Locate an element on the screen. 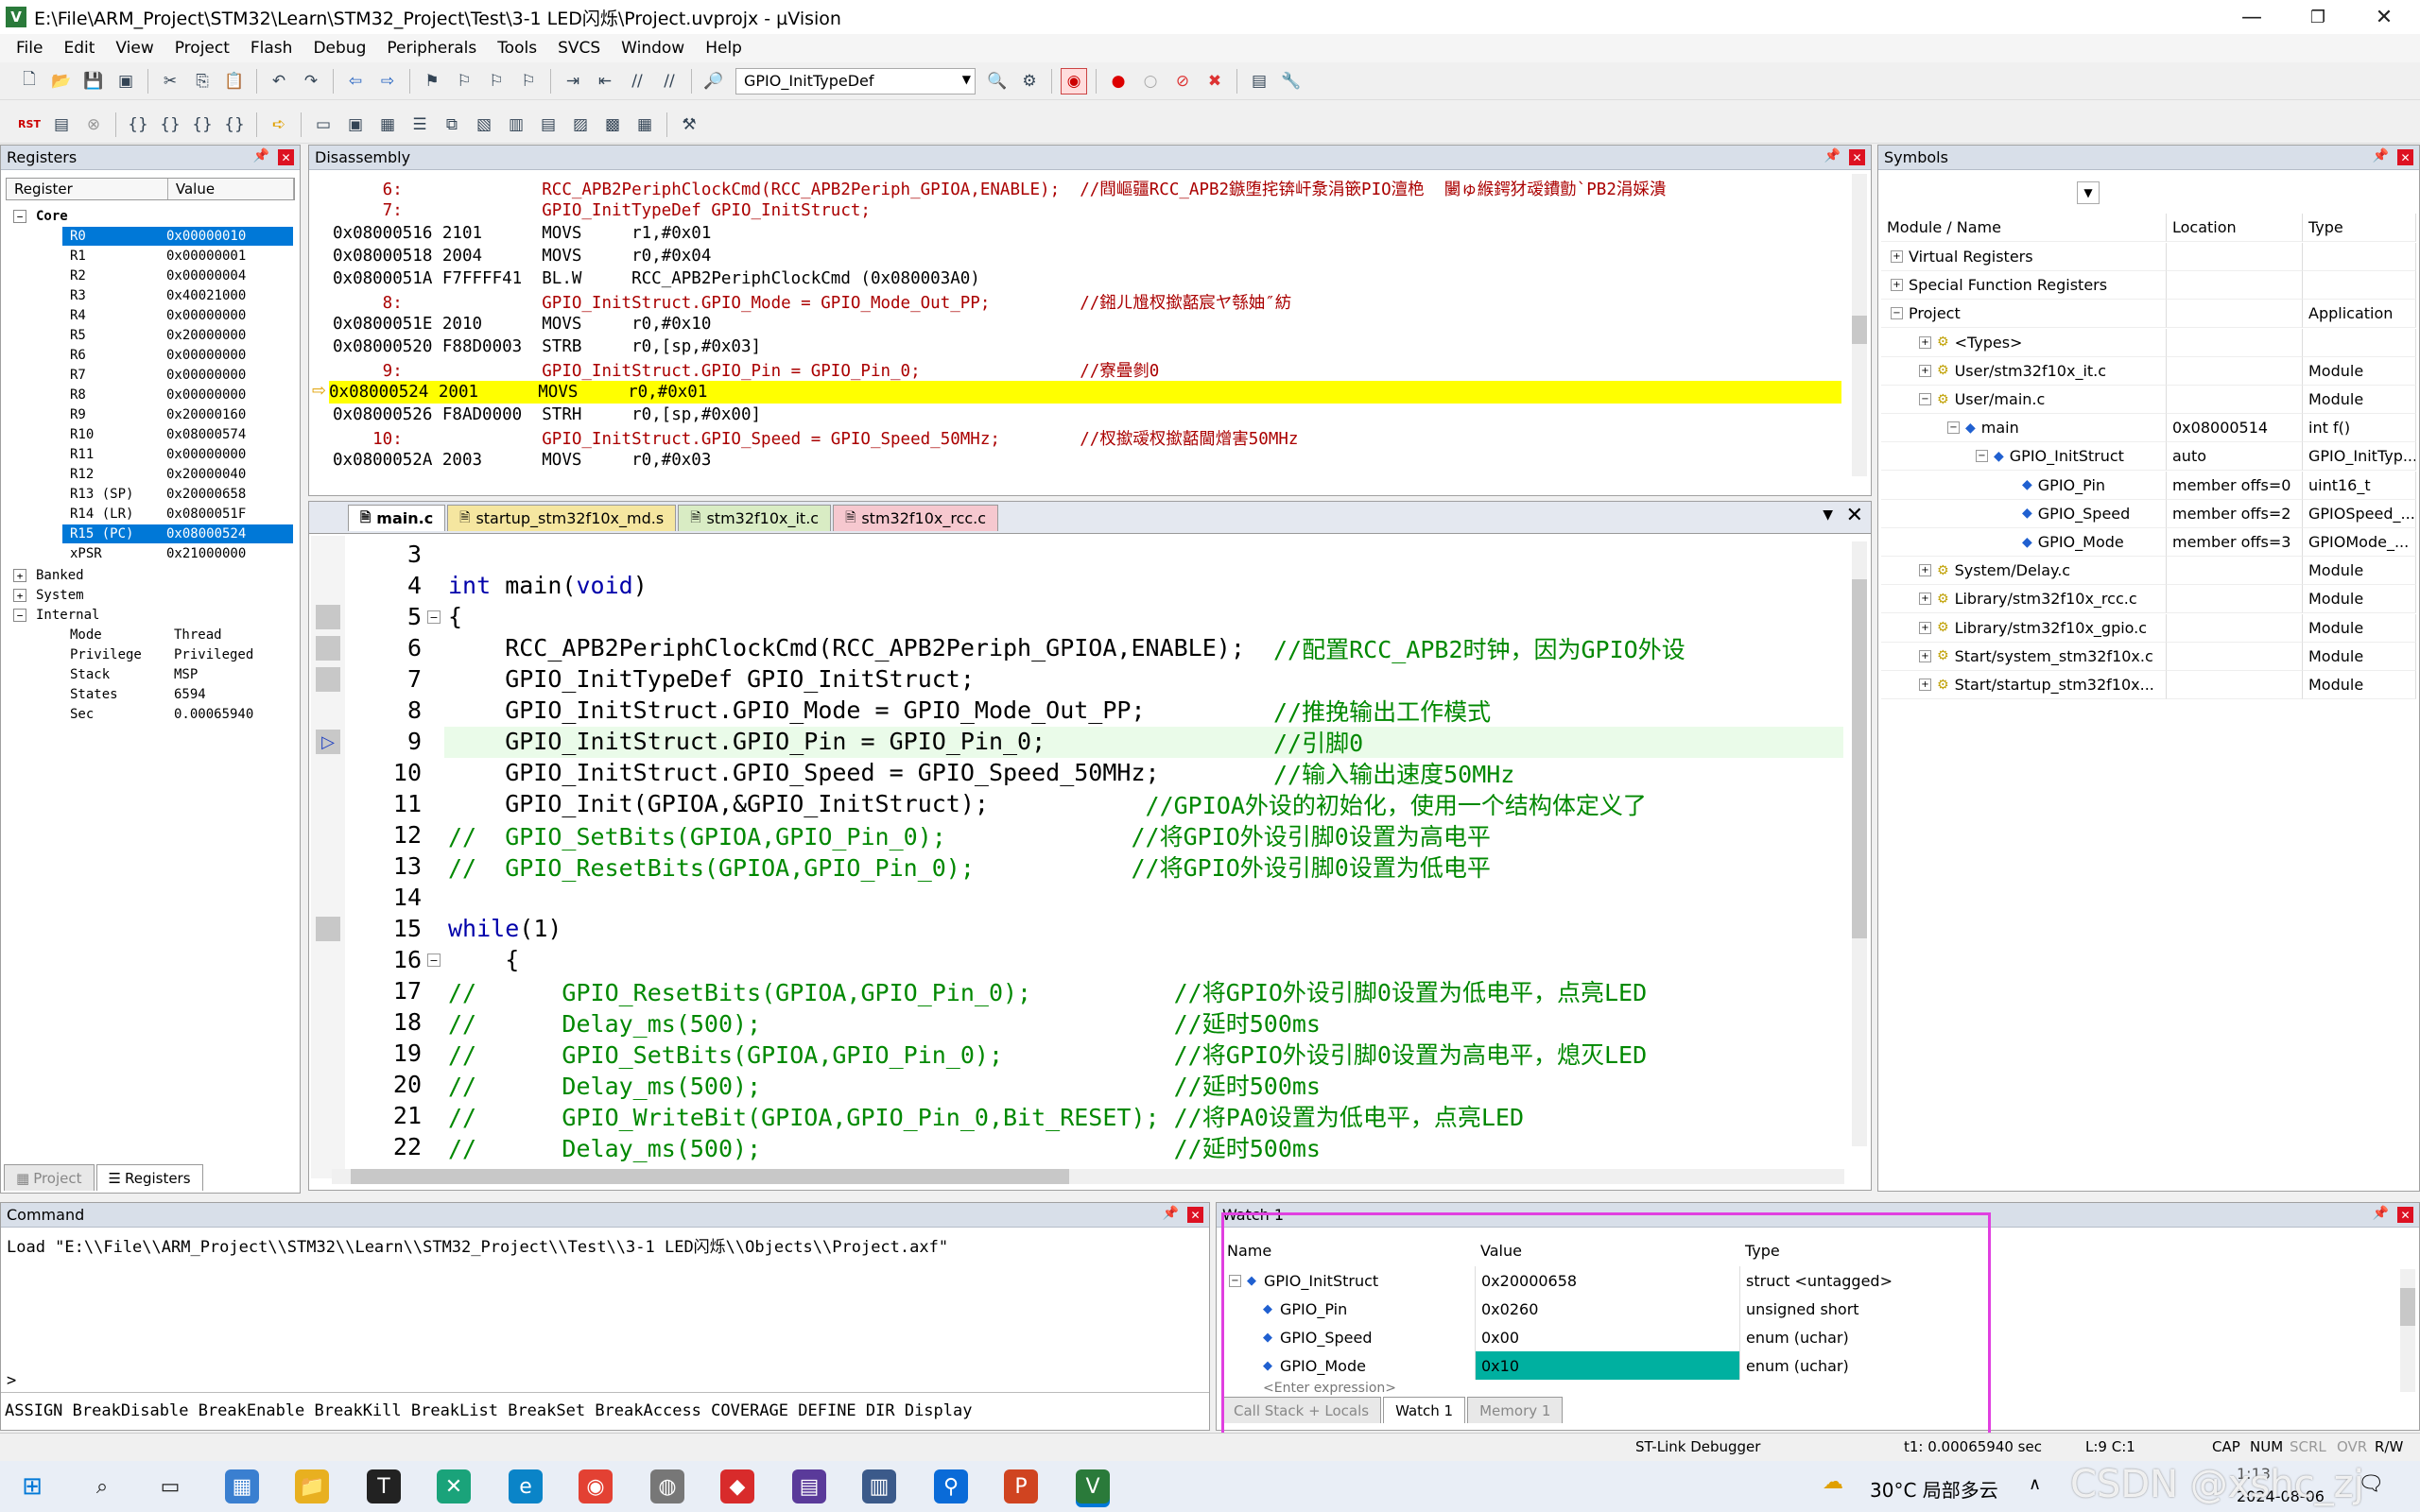  file-explorer-icon: 📁 is located at coordinates (312, 1486).